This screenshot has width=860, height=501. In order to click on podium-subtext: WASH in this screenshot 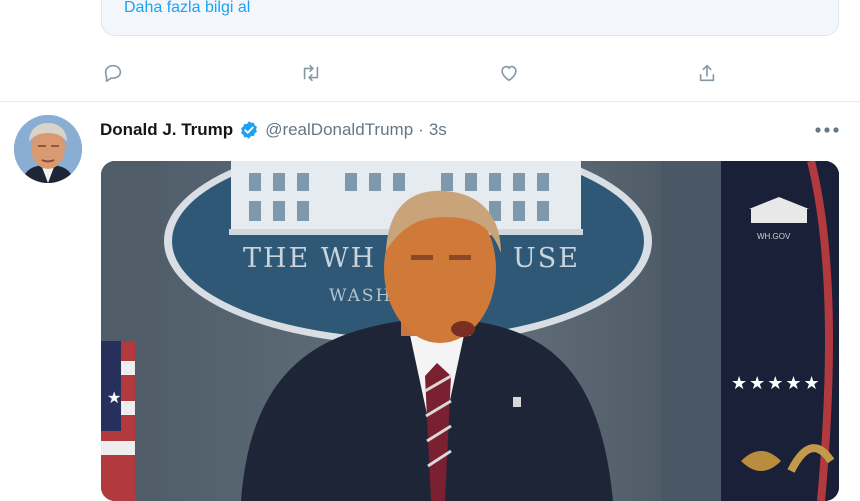, I will do `click(360, 296)`.